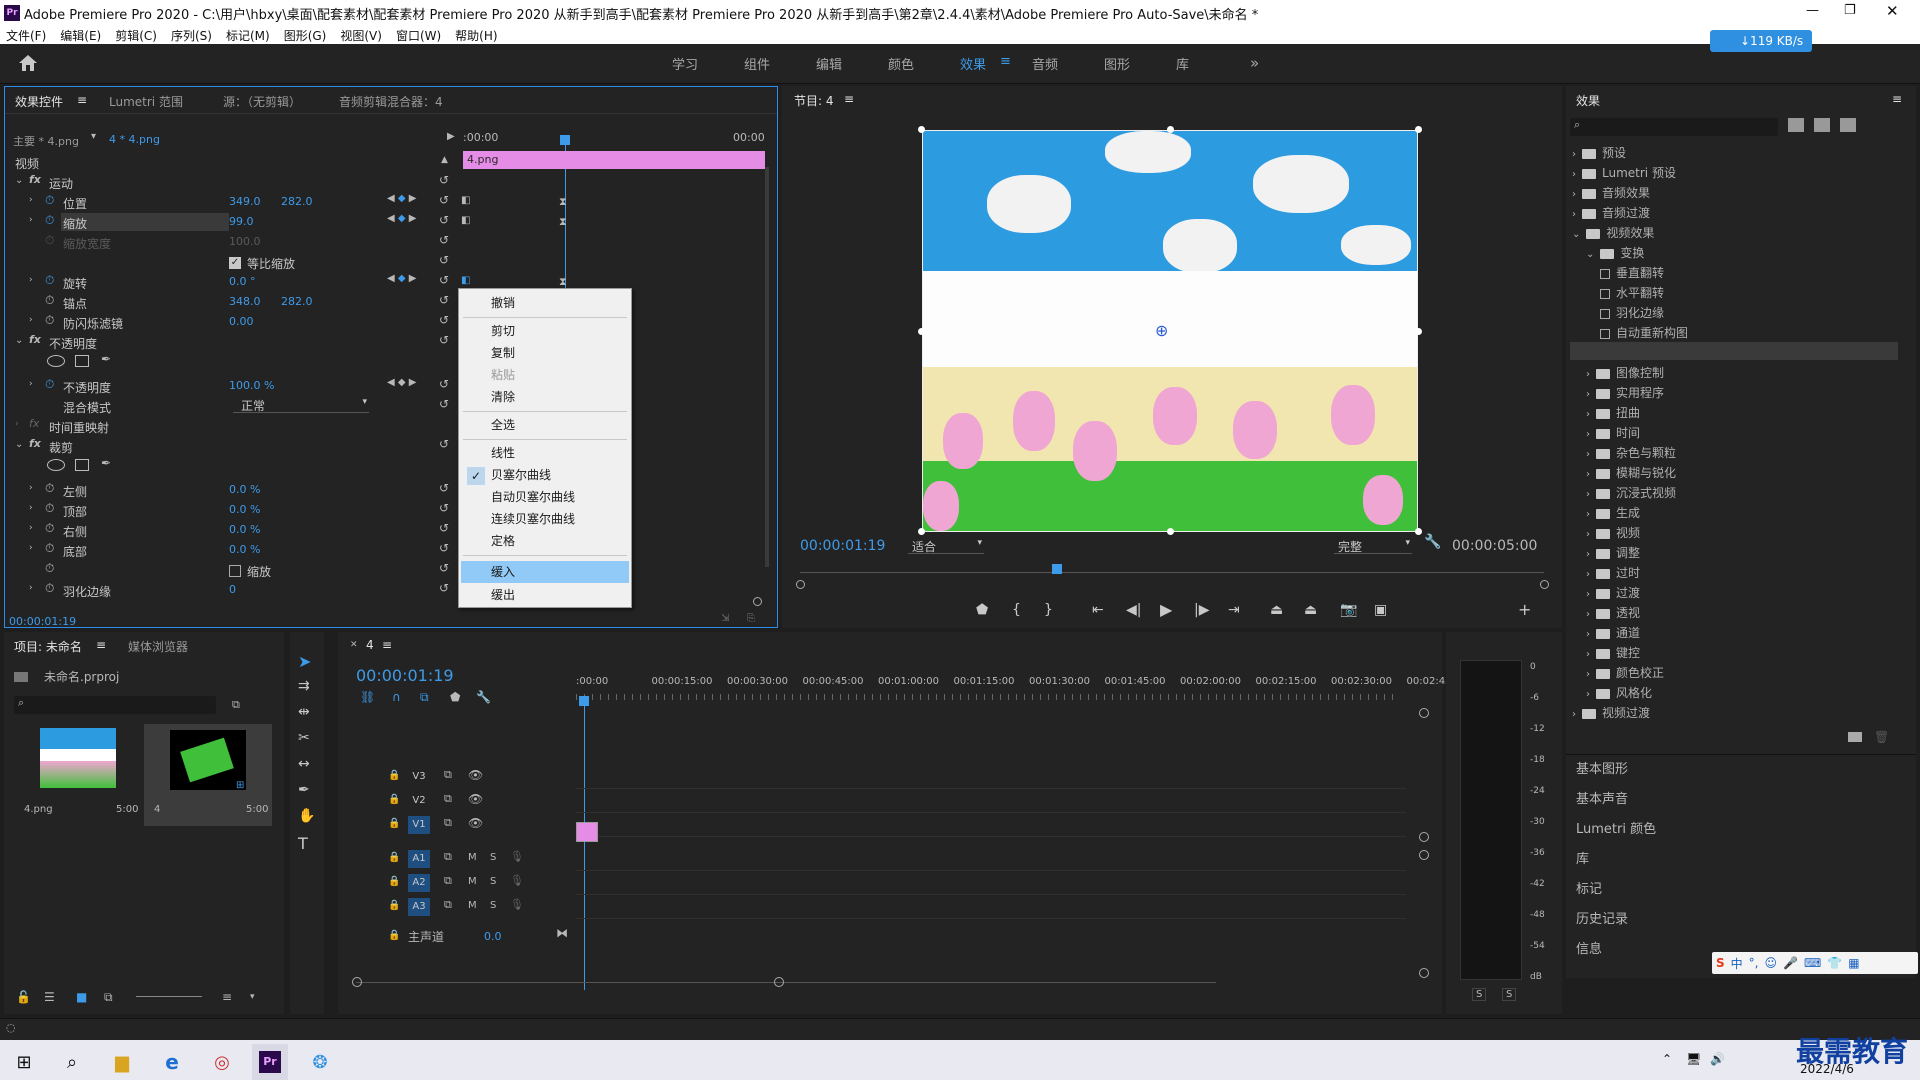 Image resolution: width=1920 pixels, height=1080 pixels. Describe the element at coordinates (448, 799) in the screenshot. I see `sync-lock-icon: ⧉` at that location.